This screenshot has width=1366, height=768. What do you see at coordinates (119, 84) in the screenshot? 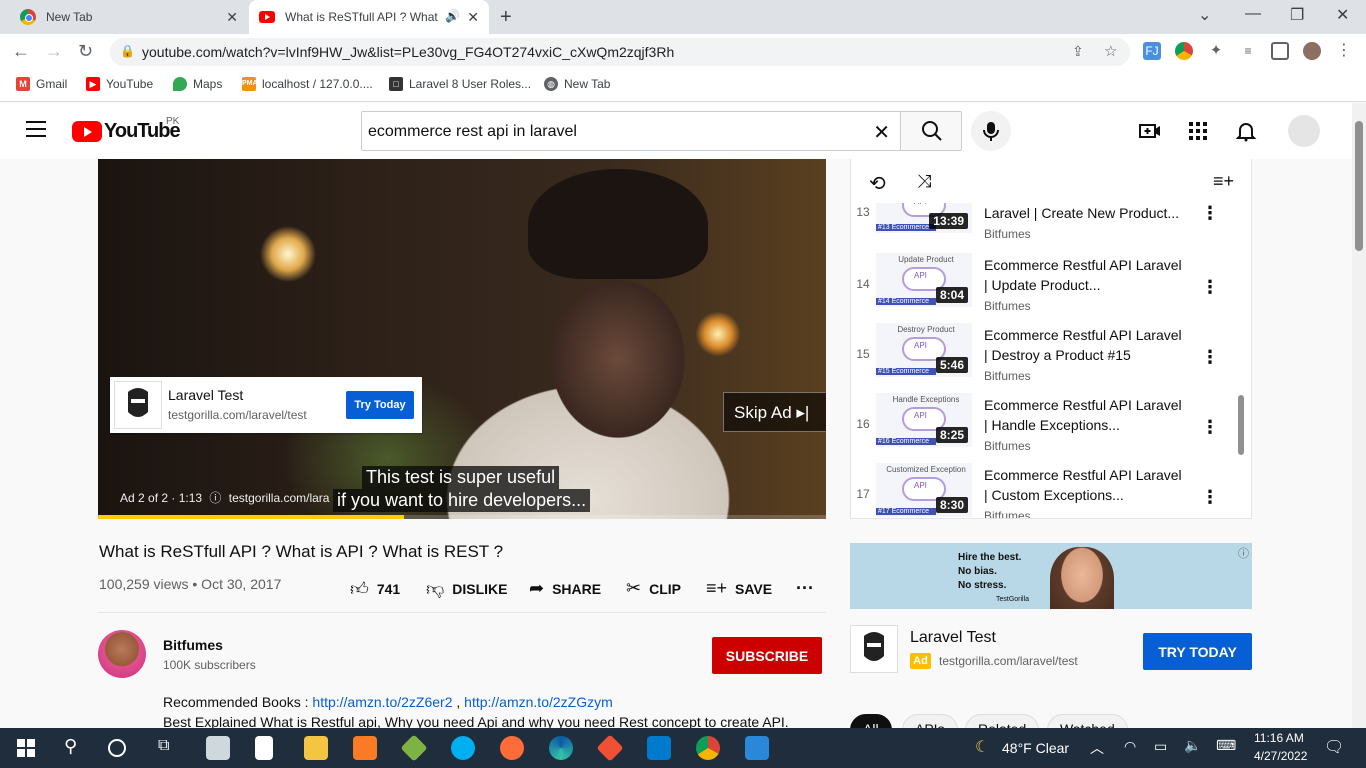
I see `bookmark-youtube: ▶ YouTube` at bounding box center [119, 84].